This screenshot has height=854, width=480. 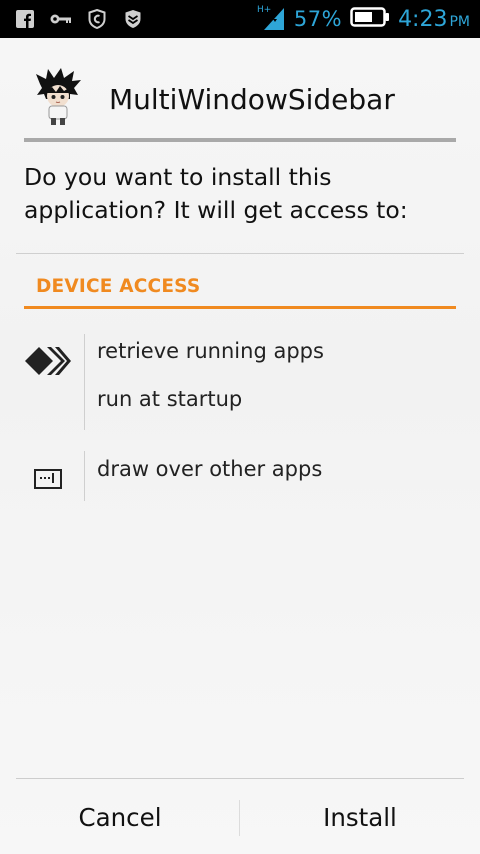 I want to click on cancel-button: Cancel, so click(x=120, y=817).